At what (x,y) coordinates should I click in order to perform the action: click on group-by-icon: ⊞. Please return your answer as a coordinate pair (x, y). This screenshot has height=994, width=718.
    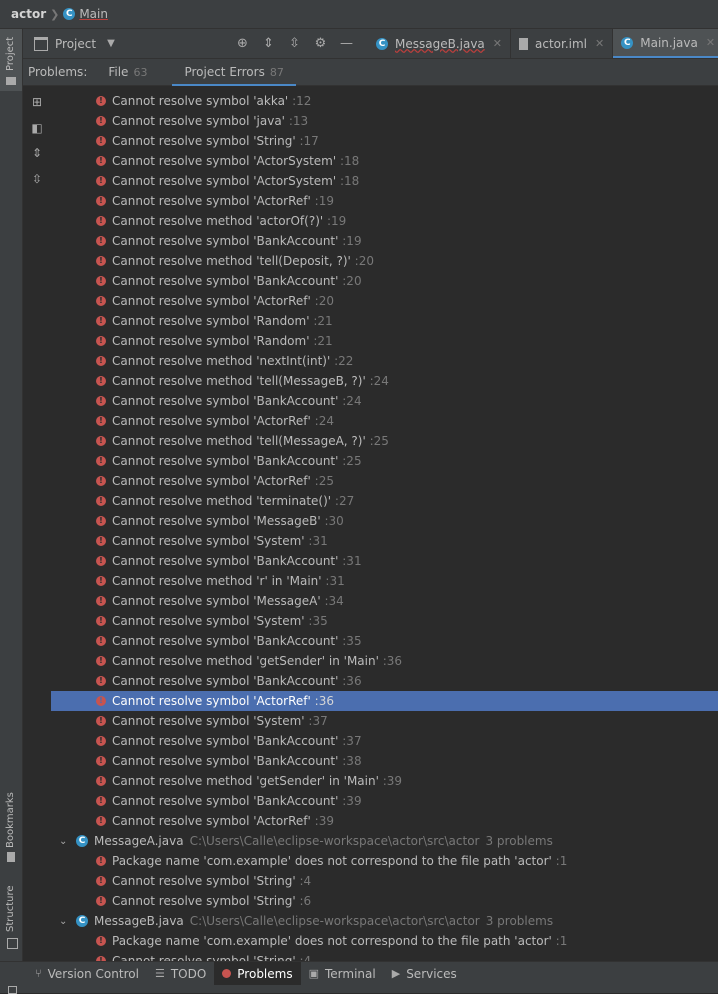
    Looking at the image, I should click on (37, 102).